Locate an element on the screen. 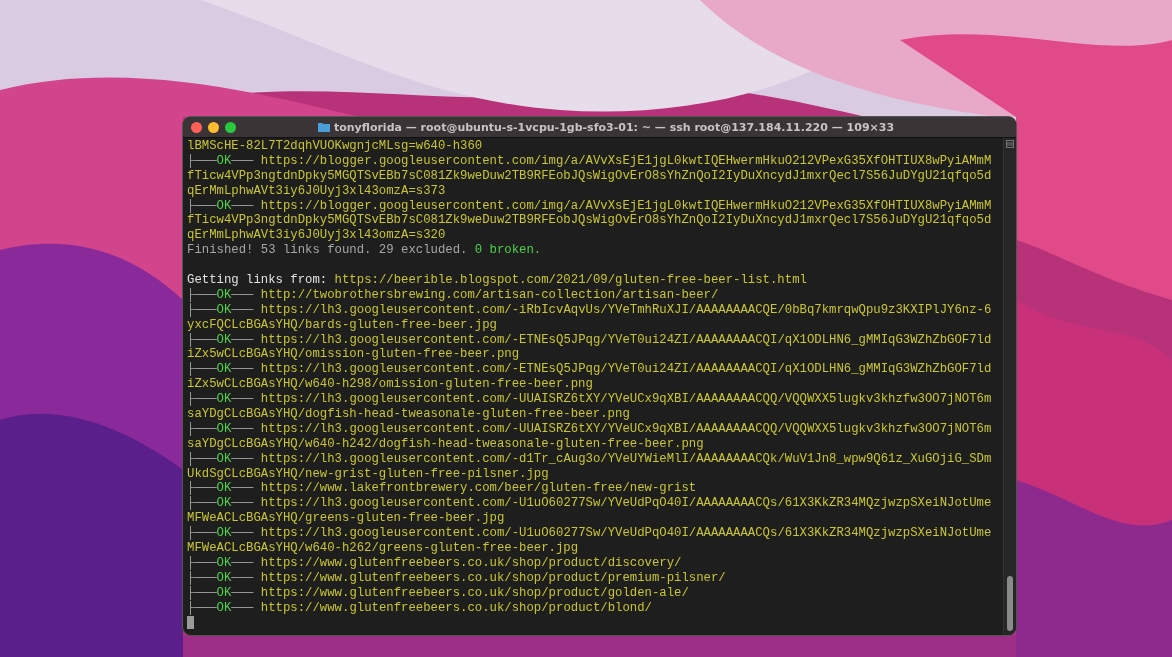  terminal-line: saYDgCLcBGAsYHQ/w640-h242/dogfish-head-tweasonale-gluten-free-beer.png is located at coordinates (446, 444).